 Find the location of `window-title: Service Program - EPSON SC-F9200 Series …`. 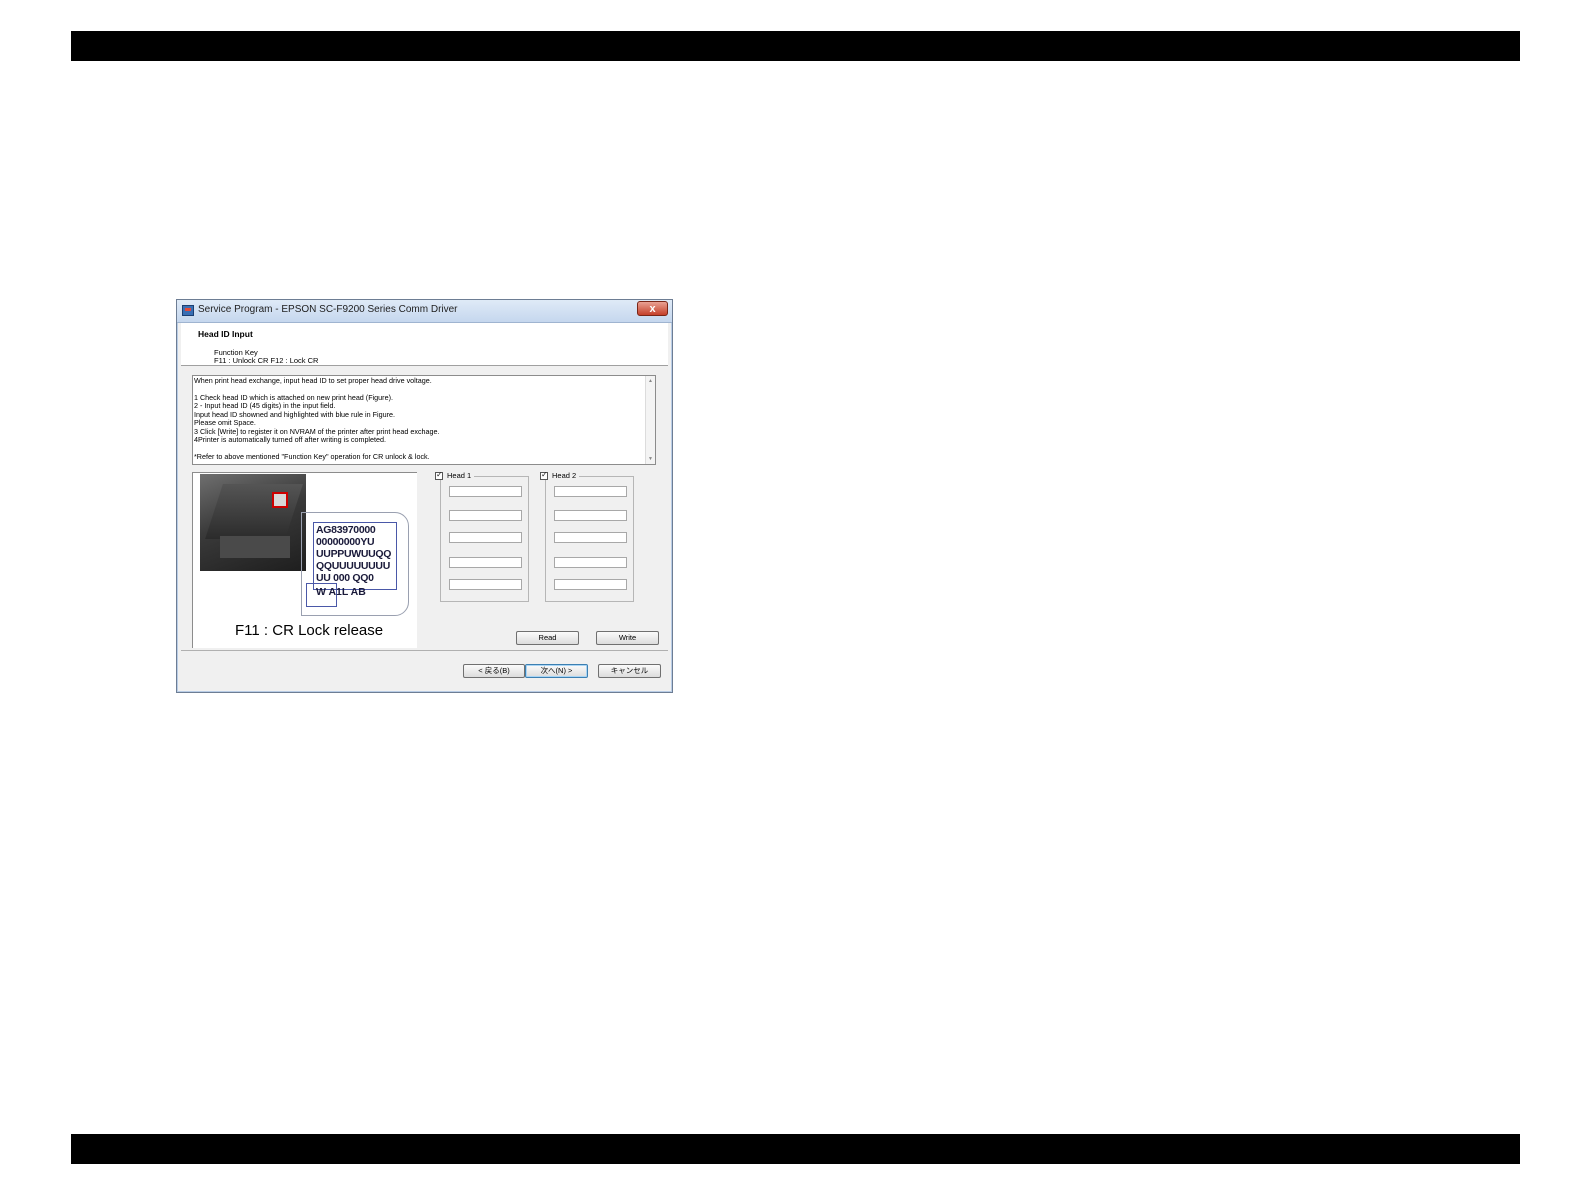

window-title: Service Program - EPSON SC-F9200 Series … is located at coordinates (328, 309).